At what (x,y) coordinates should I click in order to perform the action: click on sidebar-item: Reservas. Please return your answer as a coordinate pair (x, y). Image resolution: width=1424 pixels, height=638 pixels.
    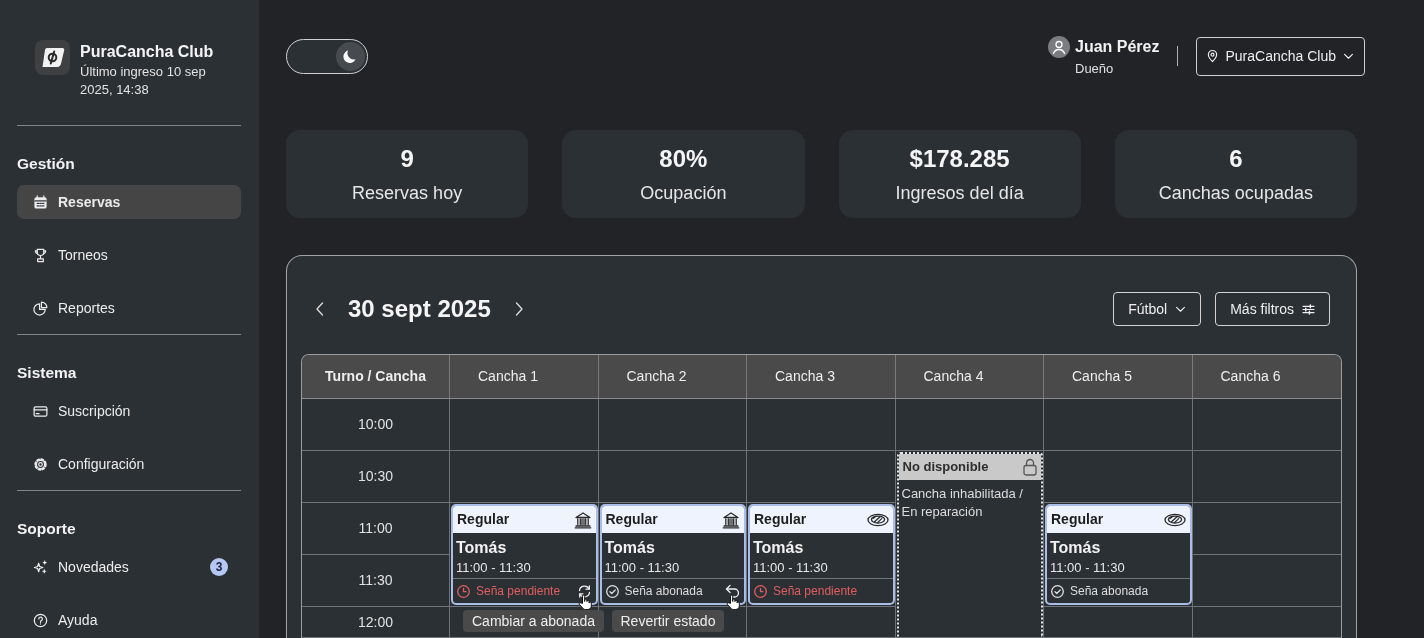
    Looking at the image, I should click on (129, 202).